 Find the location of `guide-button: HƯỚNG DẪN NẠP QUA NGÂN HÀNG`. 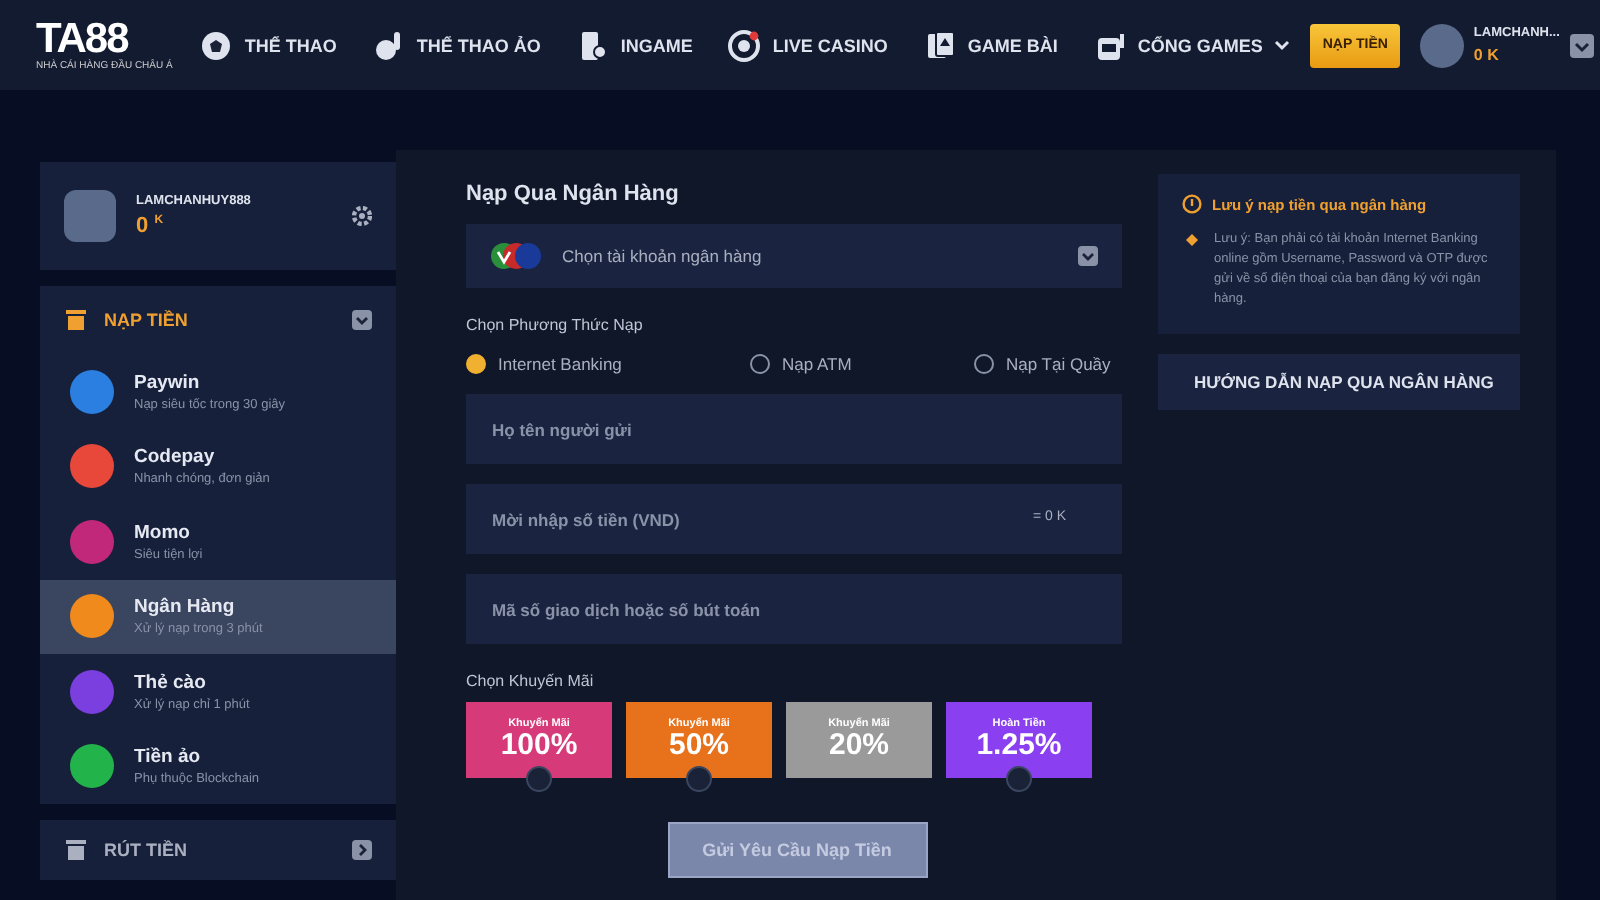

guide-button: HƯỚNG DẪN NẠP QUA NGÂN HÀNG is located at coordinates (1339, 382).